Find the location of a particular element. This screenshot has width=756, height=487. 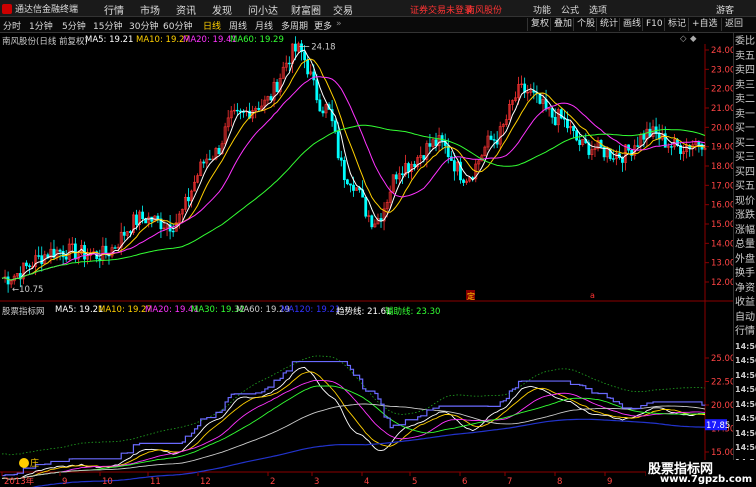

y-tick-label: 19.00 is located at coordinates (723, 148).